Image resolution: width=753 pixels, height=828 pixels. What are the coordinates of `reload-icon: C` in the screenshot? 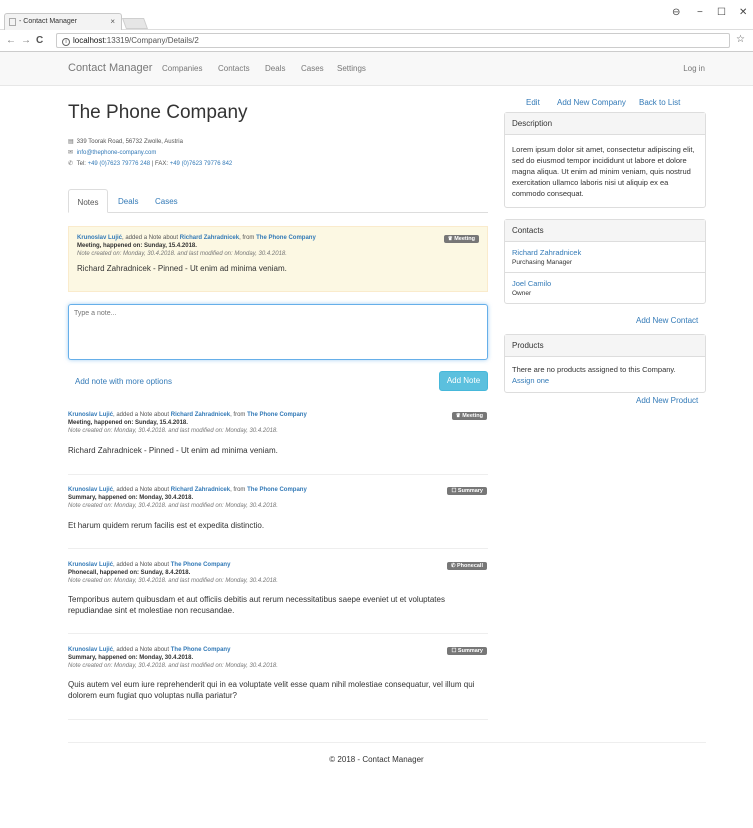 It's located at (39, 40).